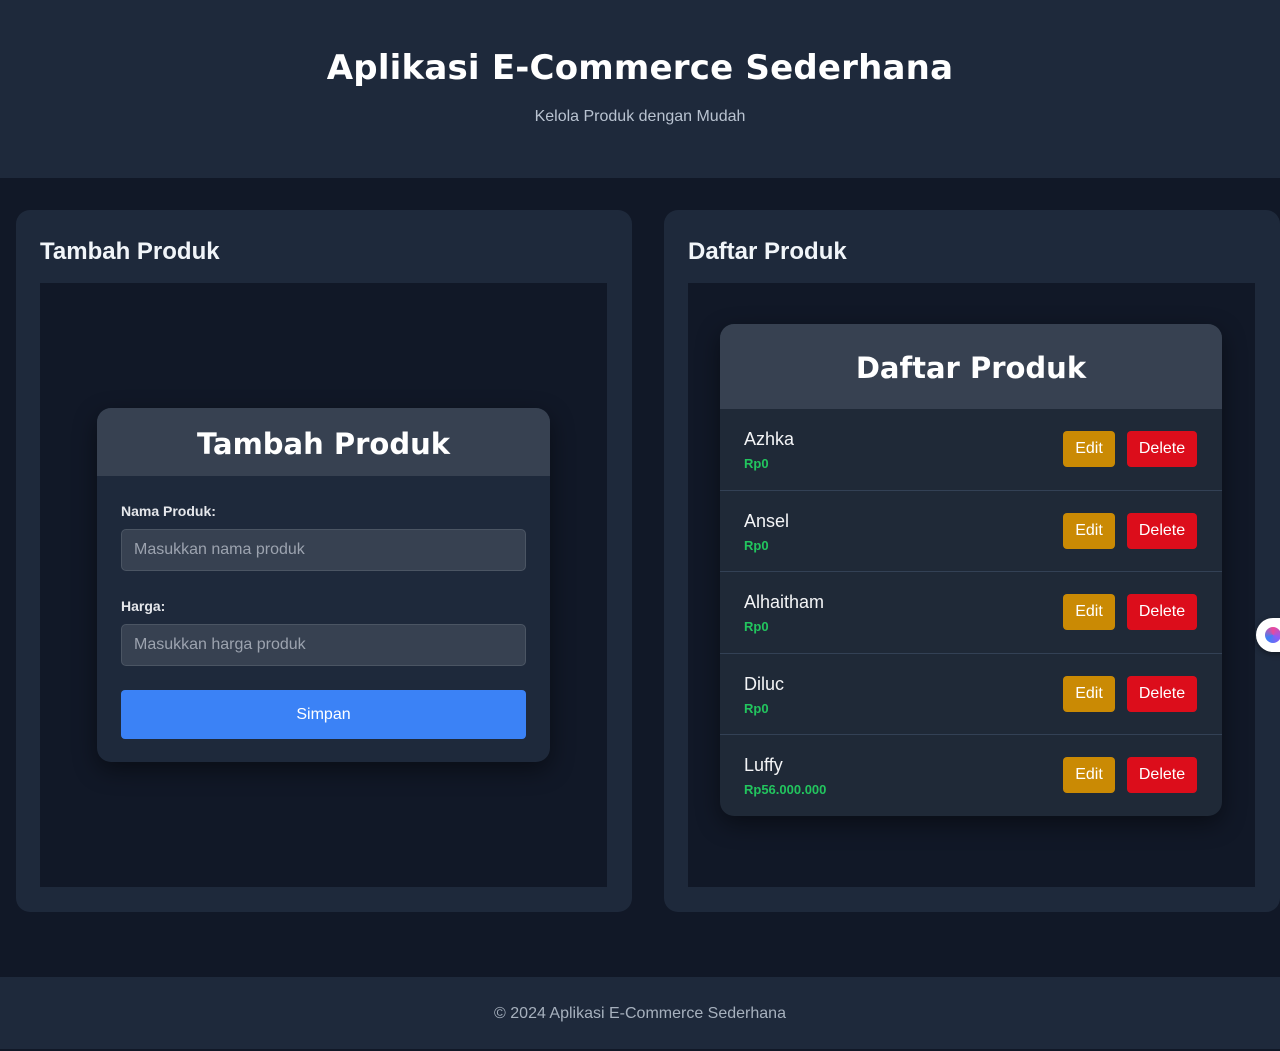  I want to click on product-name: Luffy, so click(763, 765).